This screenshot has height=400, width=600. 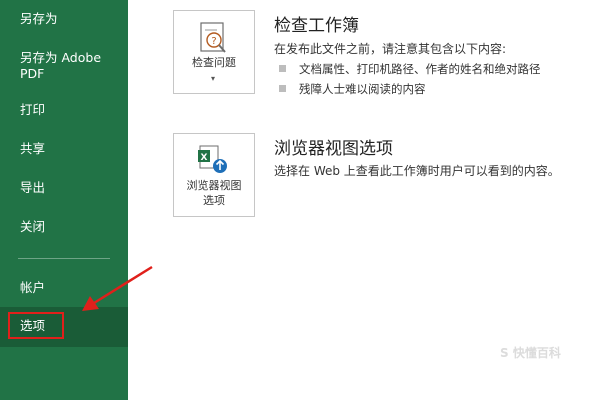 I want to click on nav-divider, so click(x=64, y=258).